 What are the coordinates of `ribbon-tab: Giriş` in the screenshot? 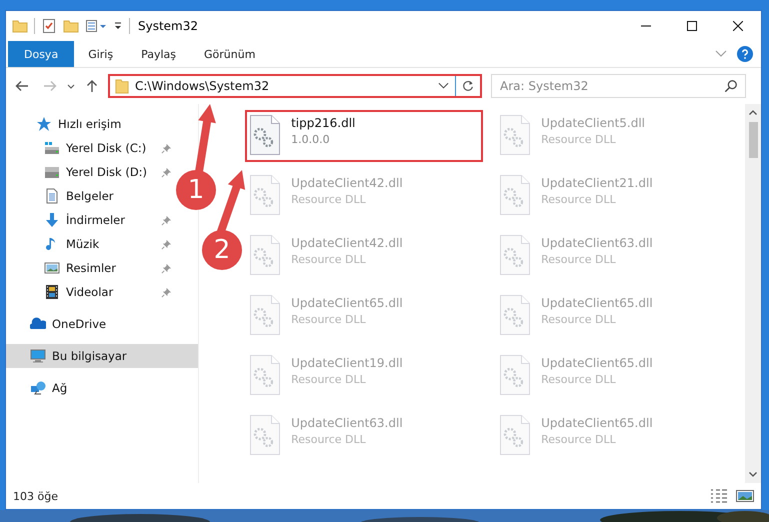 It's located at (101, 54).